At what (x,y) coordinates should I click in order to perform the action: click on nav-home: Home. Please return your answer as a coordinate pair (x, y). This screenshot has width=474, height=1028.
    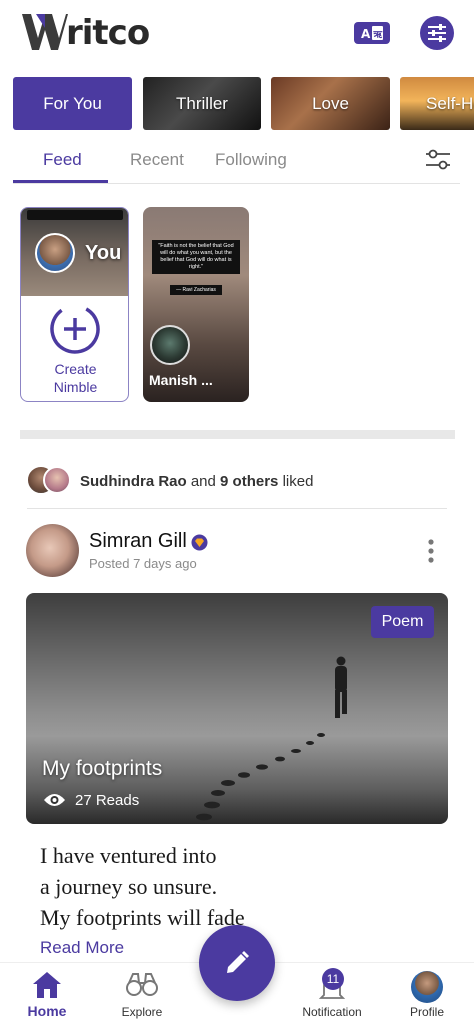
    Looking at the image, I should click on (47, 995).